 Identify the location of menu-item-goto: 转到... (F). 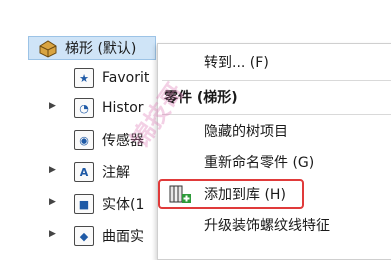
(274, 62).